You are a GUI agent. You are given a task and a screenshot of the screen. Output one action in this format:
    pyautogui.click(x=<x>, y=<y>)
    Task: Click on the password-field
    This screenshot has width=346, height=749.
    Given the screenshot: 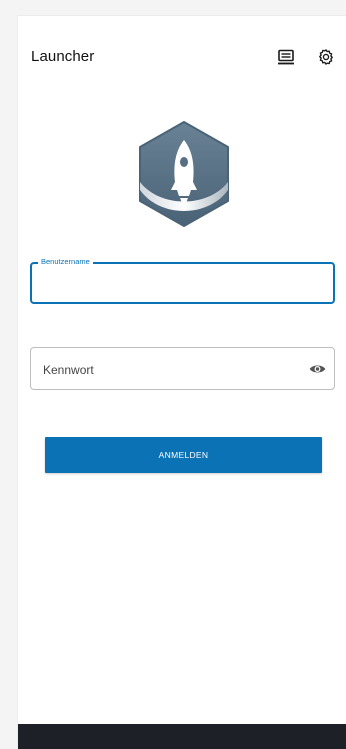 What is the action you would take?
    pyautogui.click(x=182, y=368)
    